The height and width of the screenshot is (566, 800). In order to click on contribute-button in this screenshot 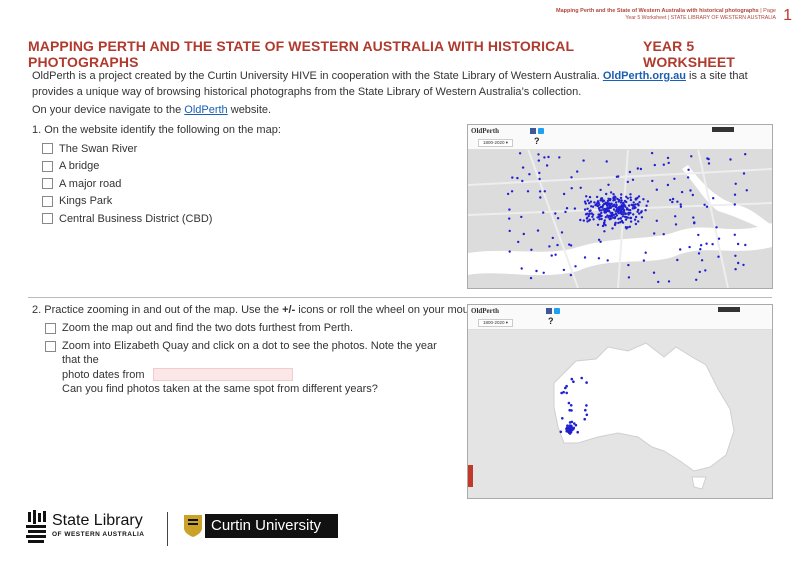, I will do `click(723, 129)`.